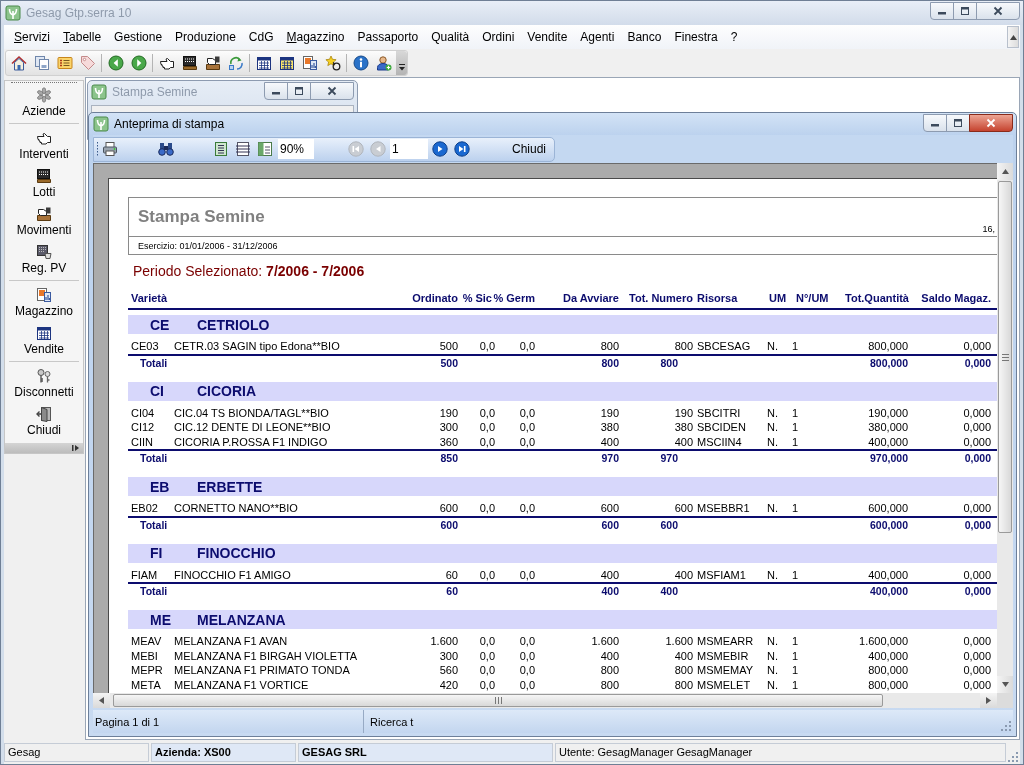 The width and height of the screenshot is (1024, 765). What do you see at coordinates (778, 298) in the screenshot?
I see `column-header: UM` at bounding box center [778, 298].